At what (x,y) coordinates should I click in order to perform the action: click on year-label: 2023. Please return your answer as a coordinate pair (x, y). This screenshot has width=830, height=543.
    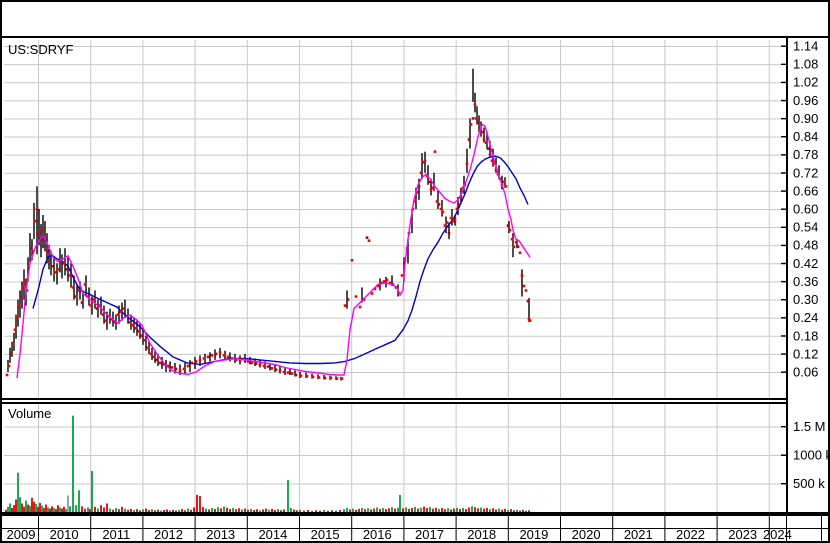
    Looking at the image, I should click on (742, 534).